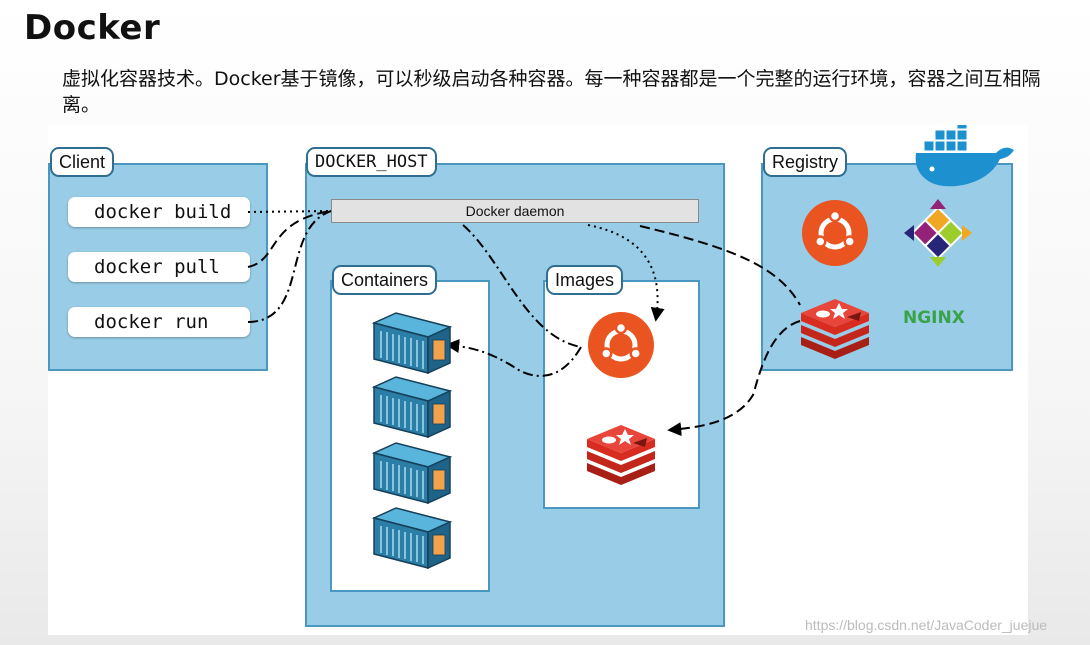 The width and height of the screenshot is (1090, 645). Describe the element at coordinates (835, 233) in the screenshot. I see `ubuntu-icon` at that location.